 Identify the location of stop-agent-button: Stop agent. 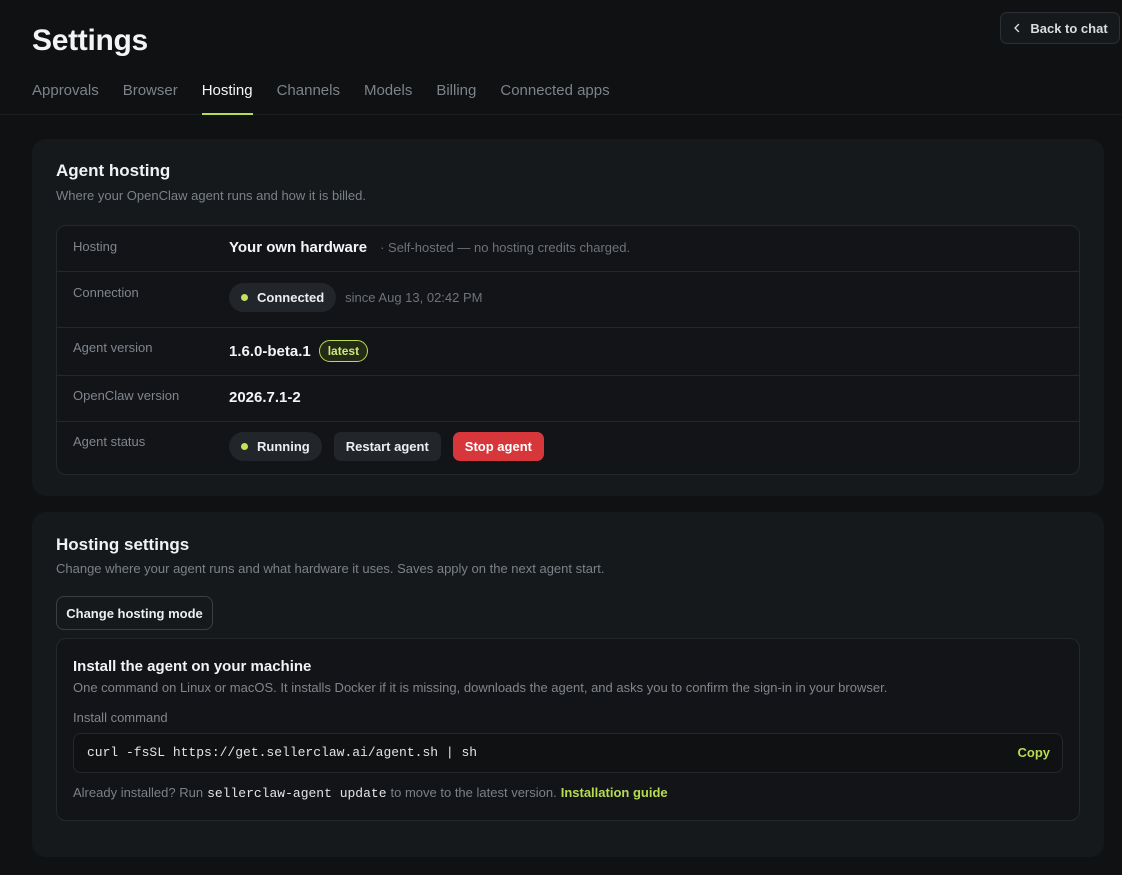
(498, 446).